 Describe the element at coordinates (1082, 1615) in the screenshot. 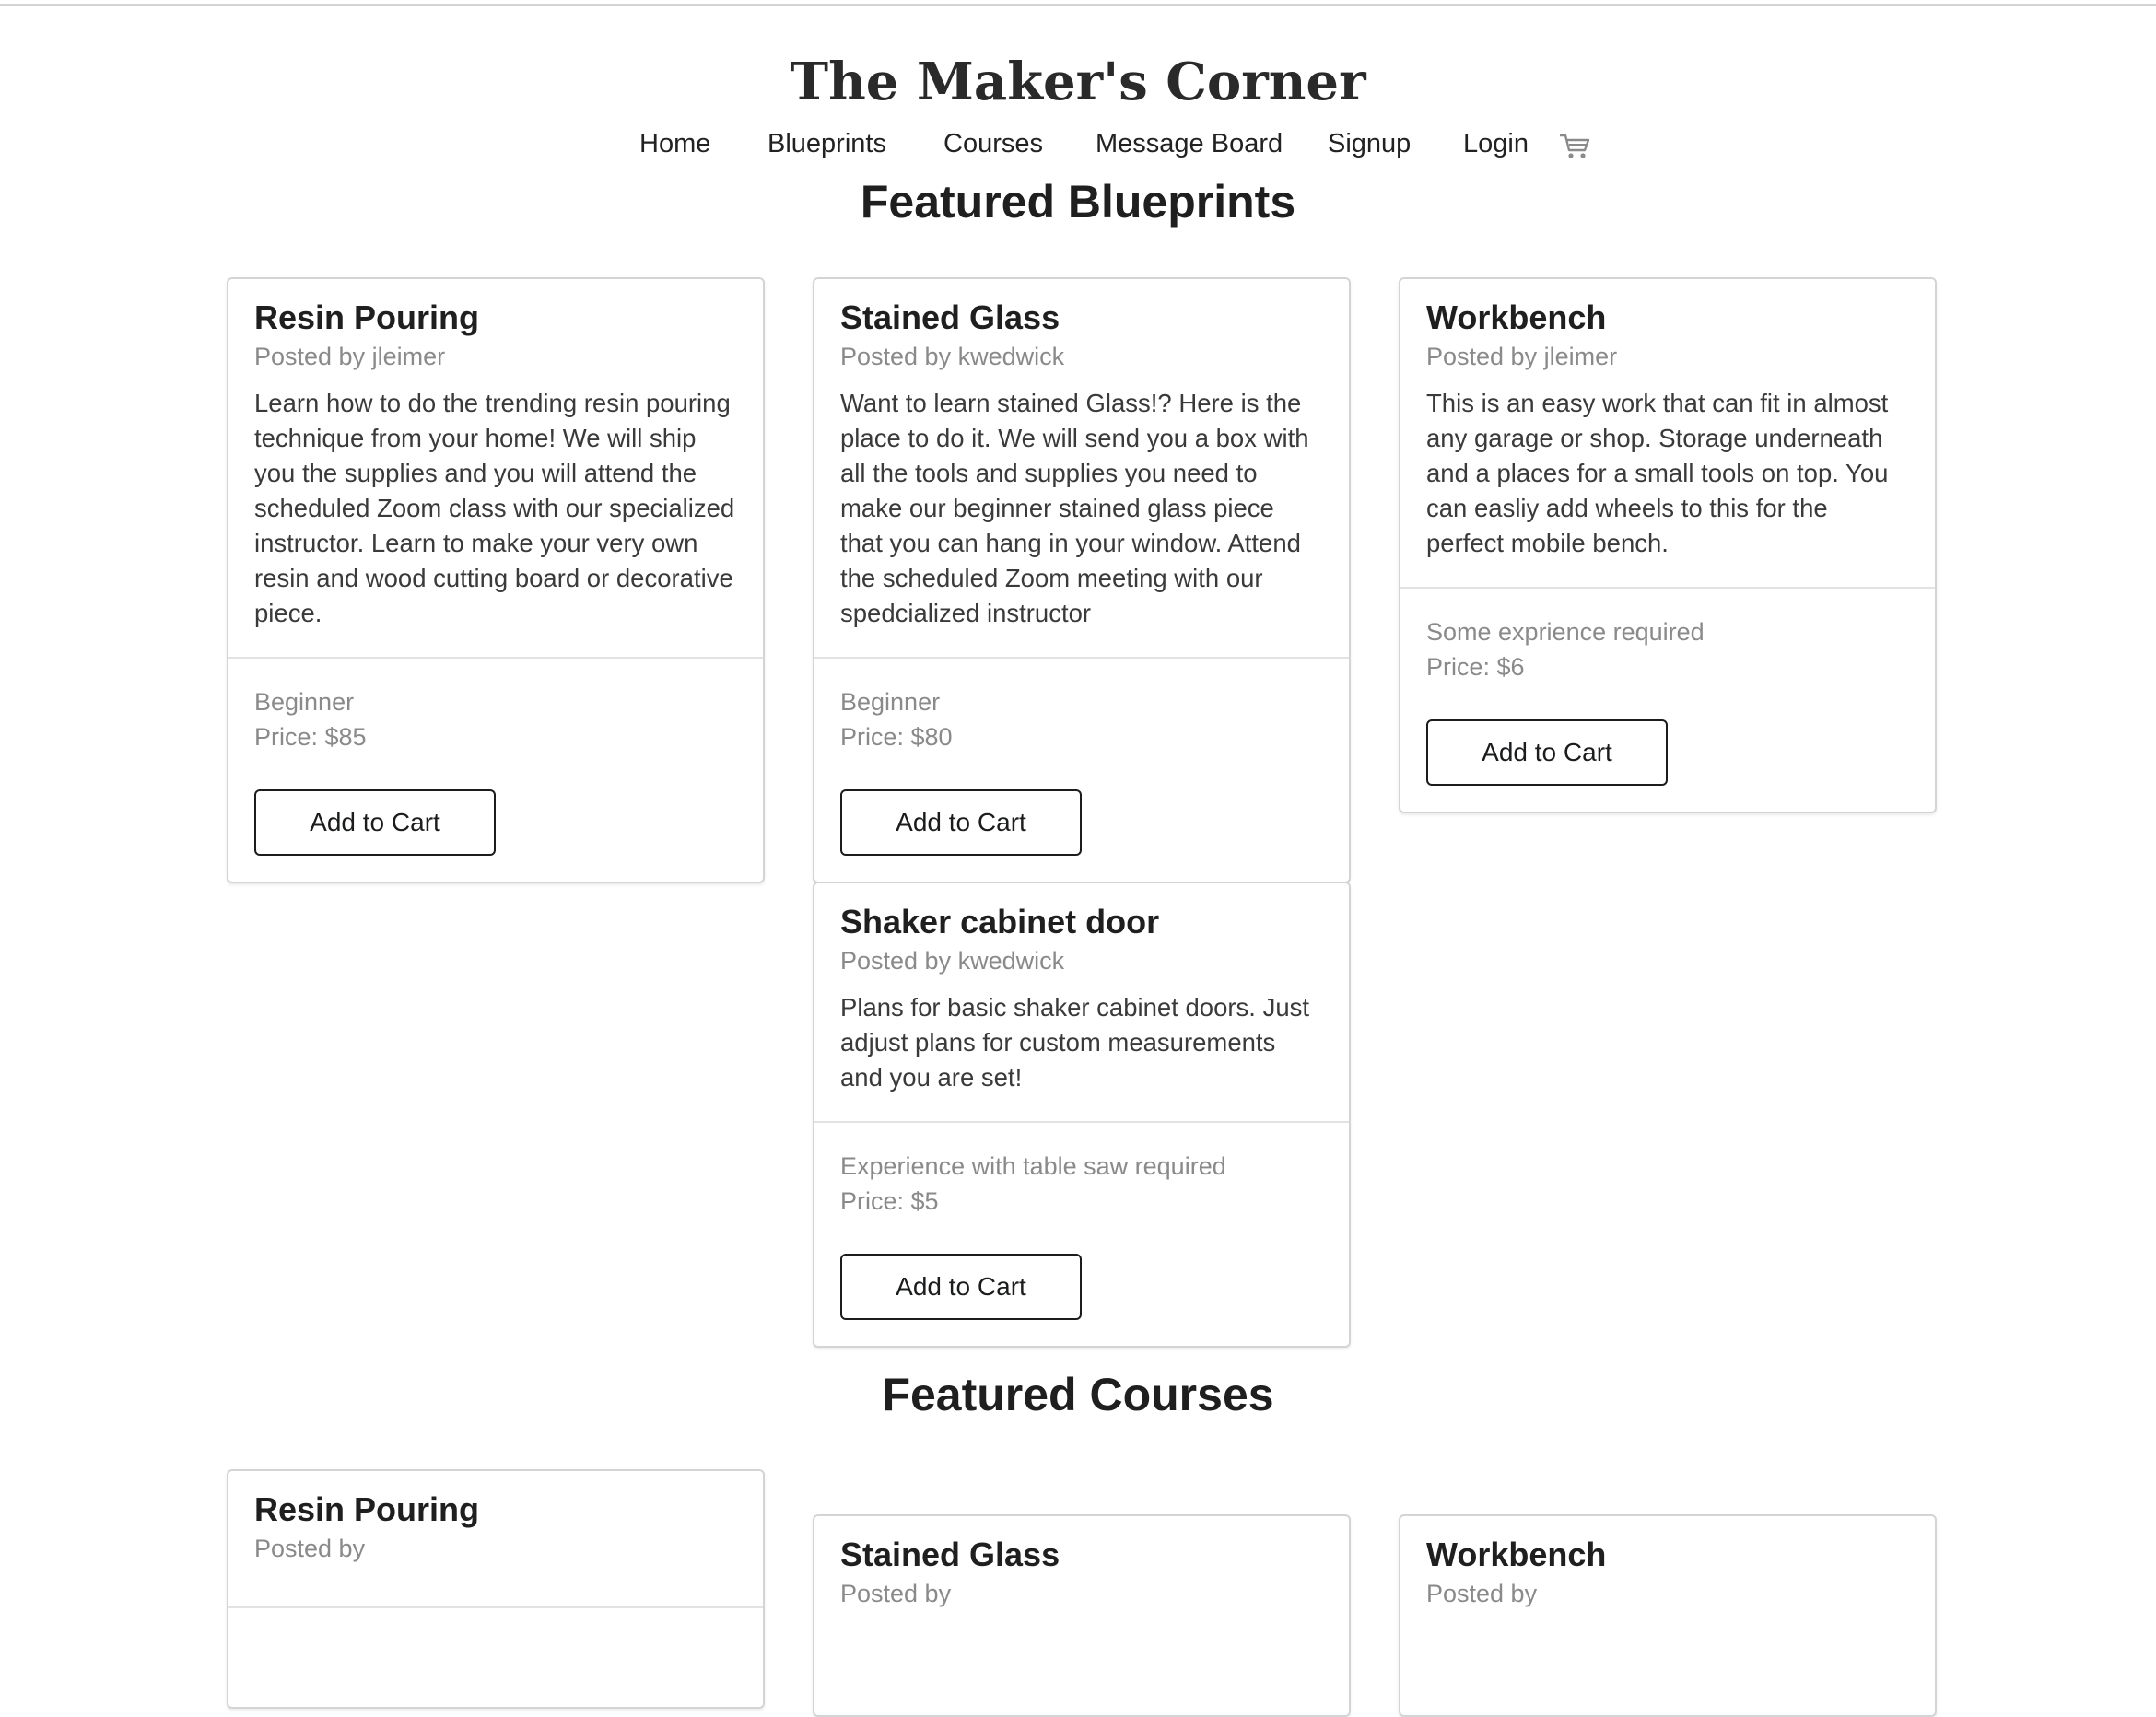

I see `course-card: Stained Glass Posted by` at that location.